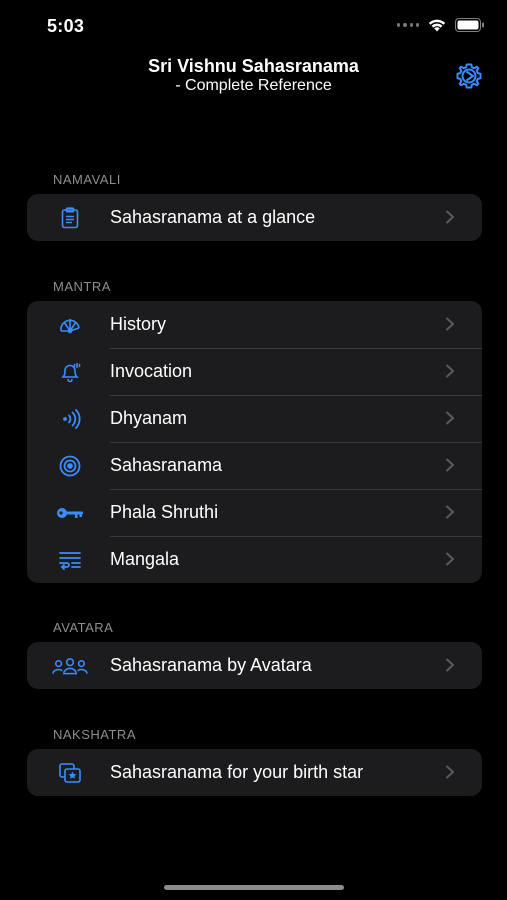 This screenshot has height=900, width=507. Describe the element at coordinates (437, 25) in the screenshot. I see `wifi-icon` at that location.